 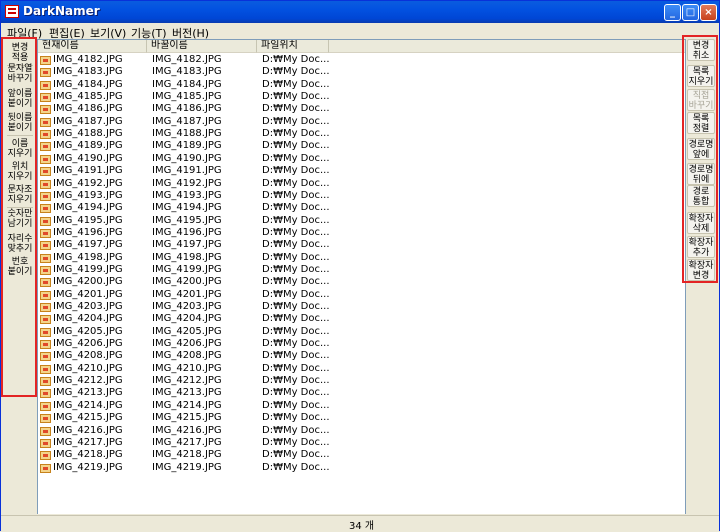 What do you see at coordinates (360, 523) in the screenshot?
I see `status-bar: 34 개` at bounding box center [360, 523].